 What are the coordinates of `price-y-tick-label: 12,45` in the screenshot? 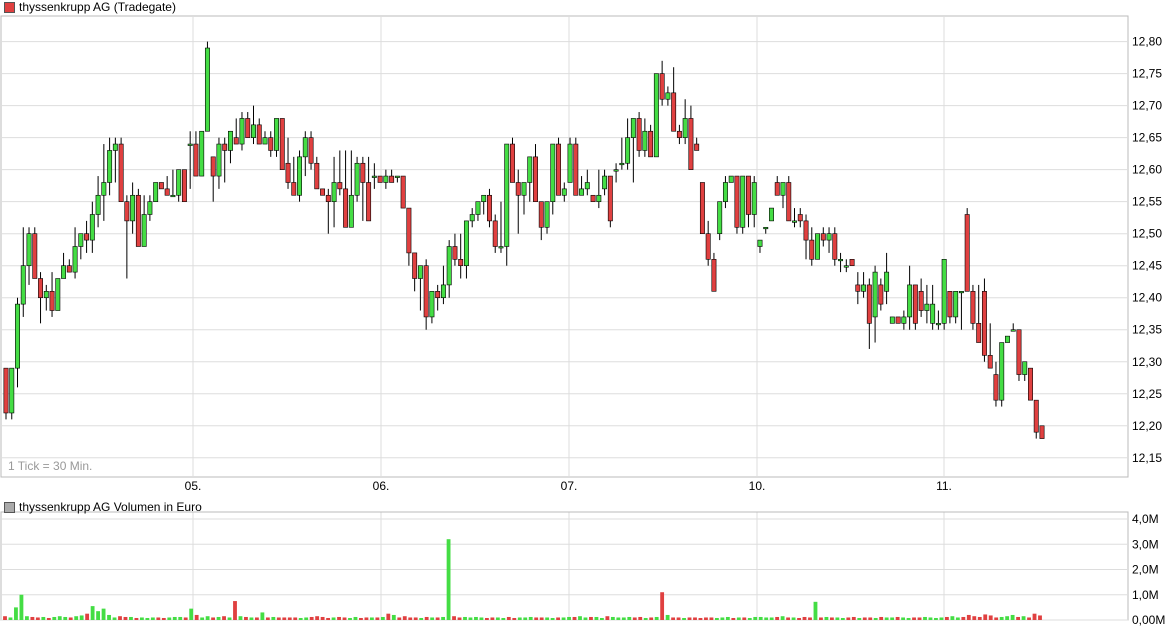 It's located at (1147, 266).